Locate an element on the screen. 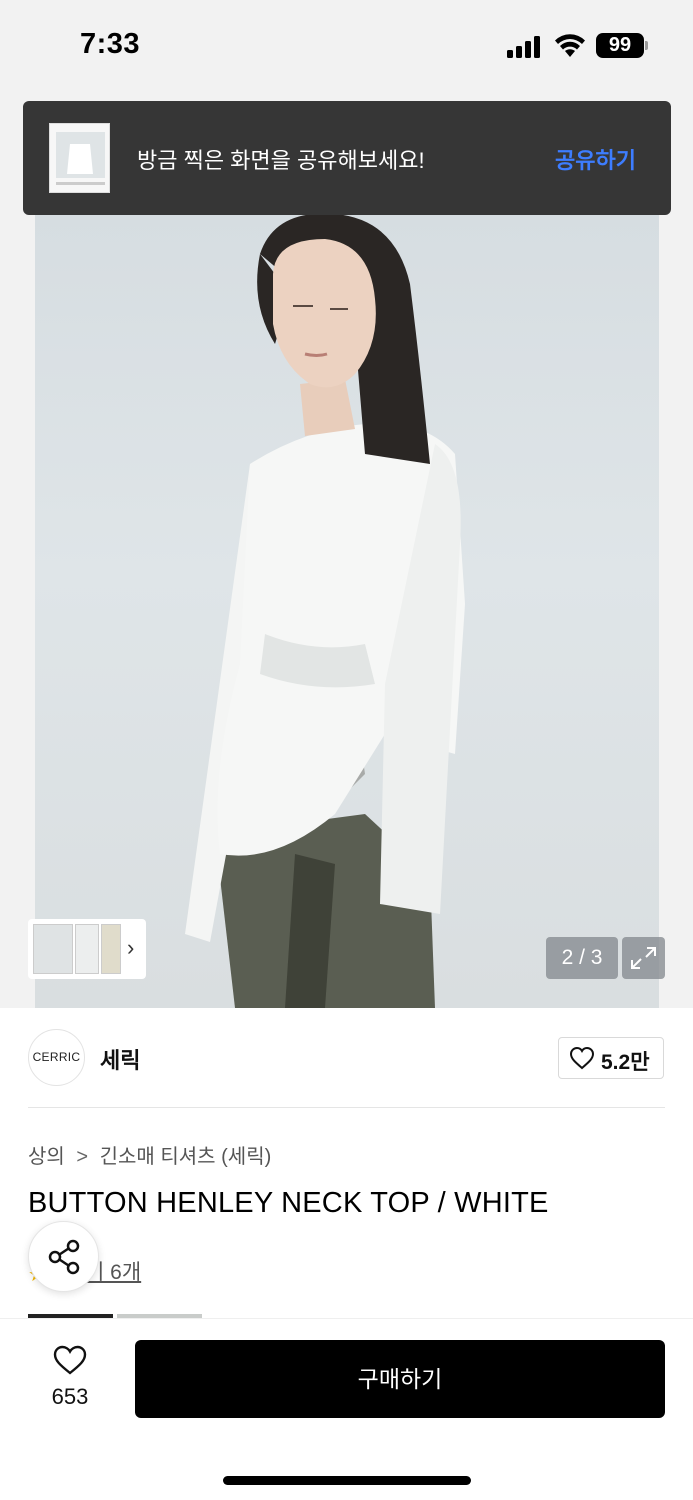 The image size is (693, 1500). breadcrumb: 상의 > 긴소매 티셔츠 (세릭) is located at coordinates (149, 1154).